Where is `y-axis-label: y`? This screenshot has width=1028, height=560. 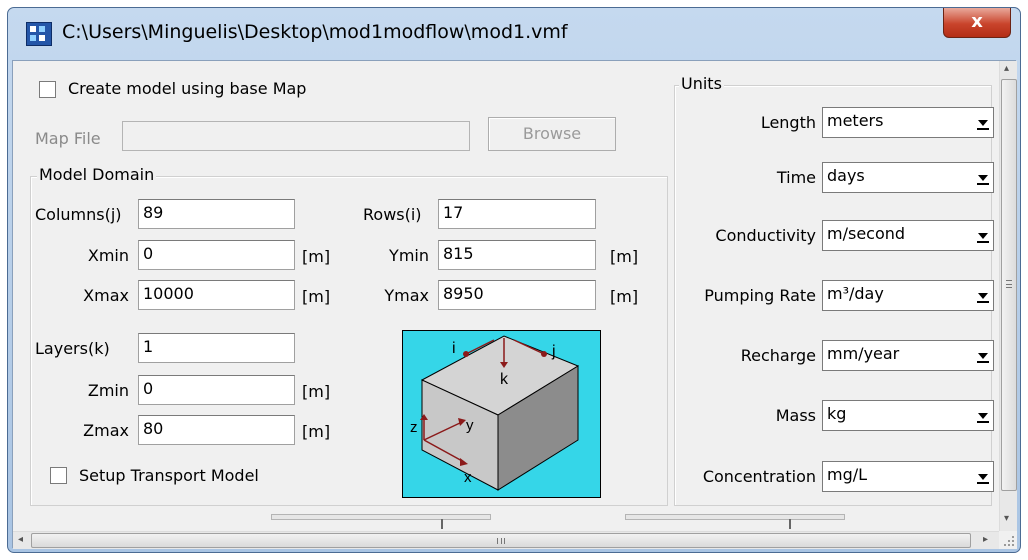
y-axis-label: y is located at coordinates (470, 425).